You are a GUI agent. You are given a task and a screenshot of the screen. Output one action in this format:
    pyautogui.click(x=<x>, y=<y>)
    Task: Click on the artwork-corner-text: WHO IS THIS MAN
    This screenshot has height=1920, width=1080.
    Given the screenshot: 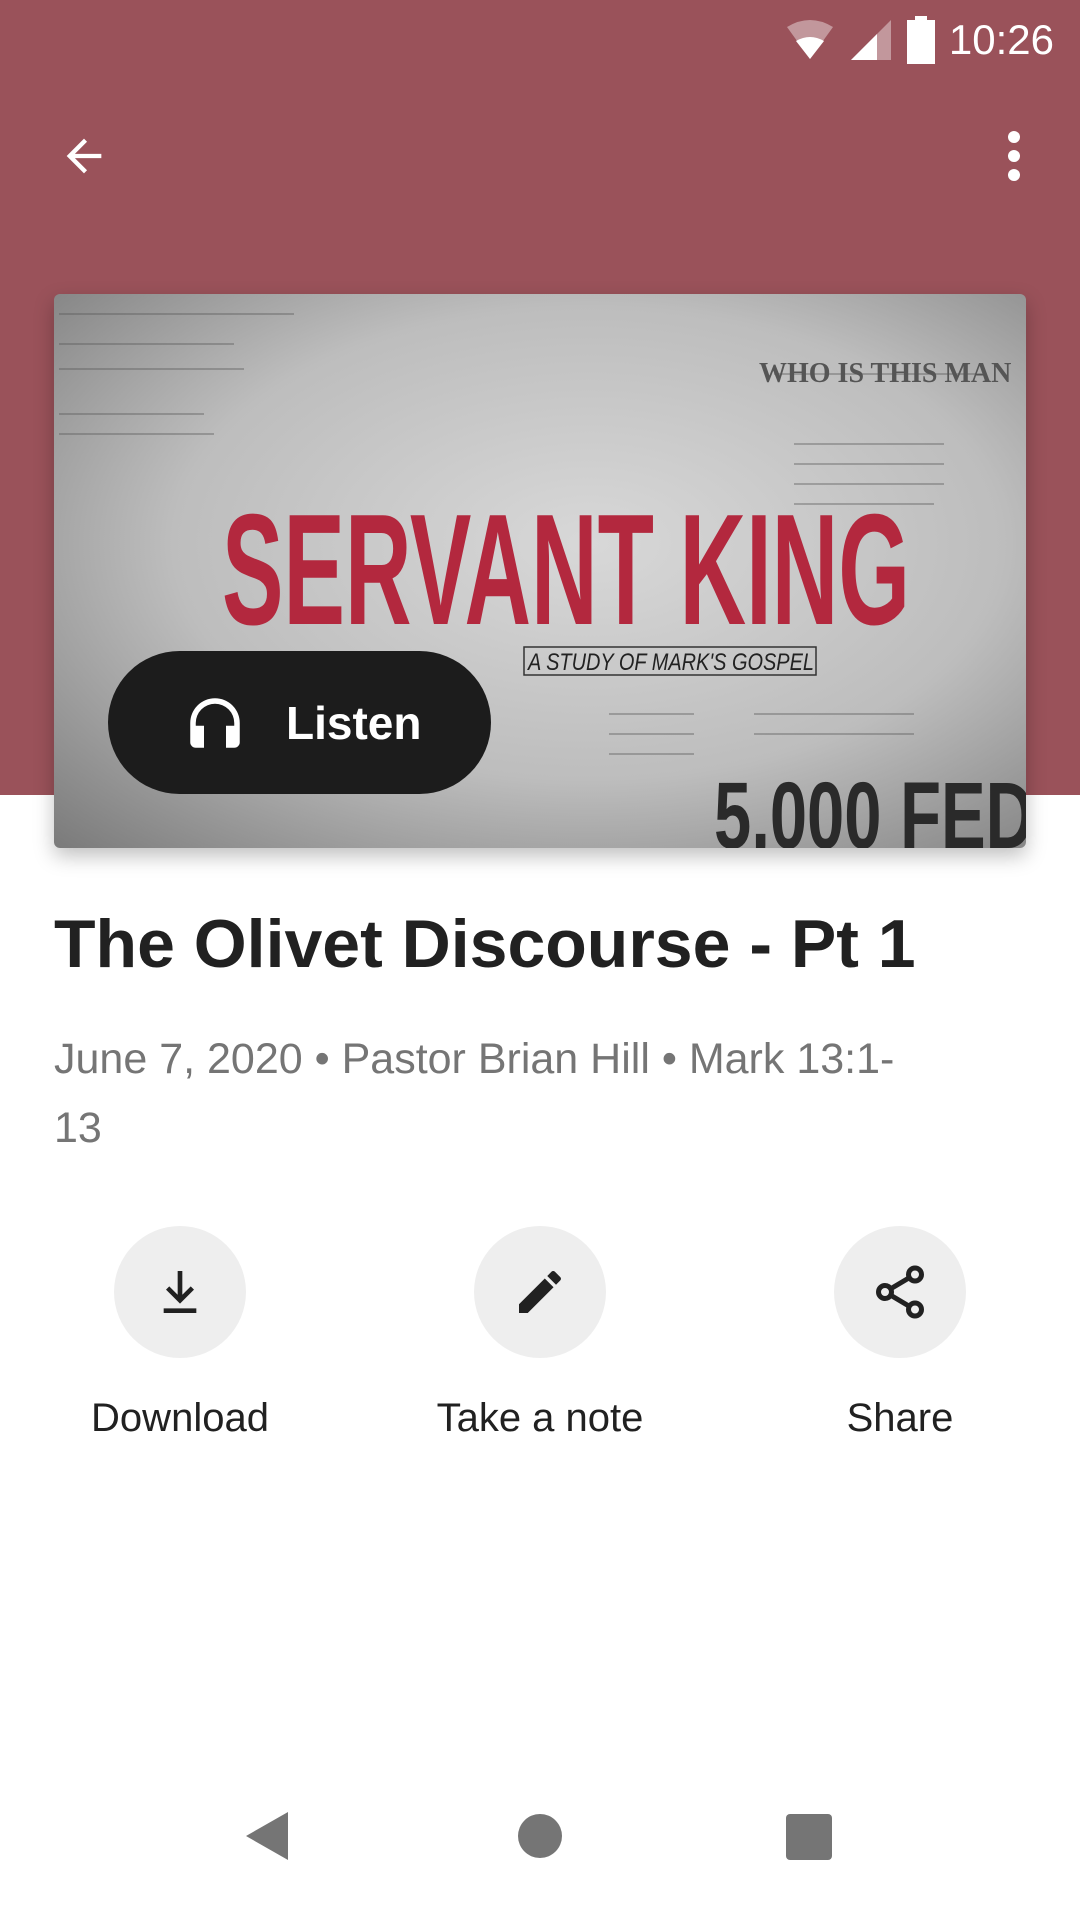 What is the action you would take?
    pyautogui.click(x=885, y=373)
    